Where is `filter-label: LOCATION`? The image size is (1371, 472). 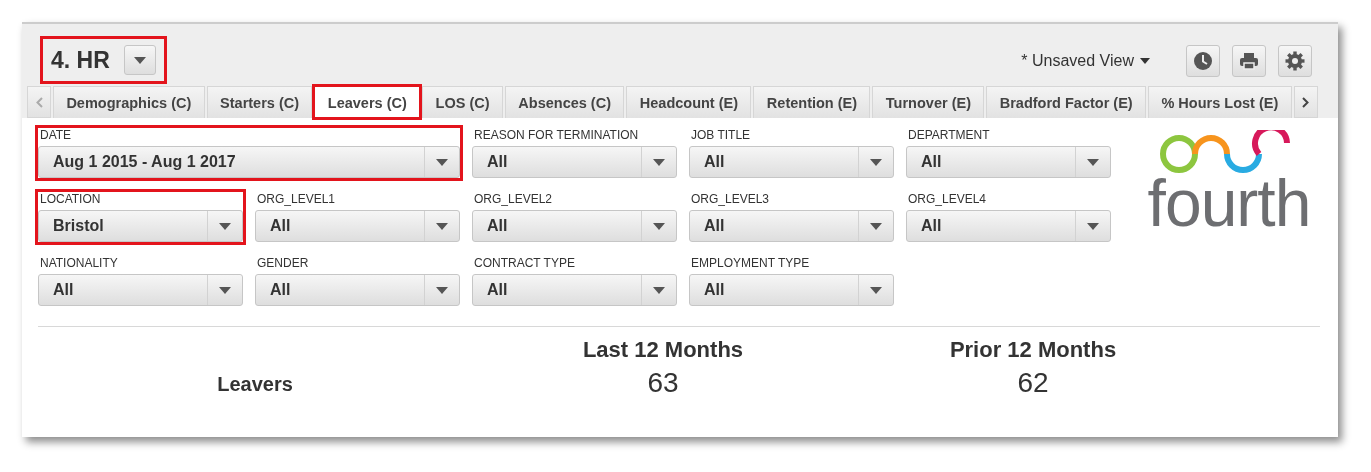
filter-label: LOCATION is located at coordinates (70, 199).